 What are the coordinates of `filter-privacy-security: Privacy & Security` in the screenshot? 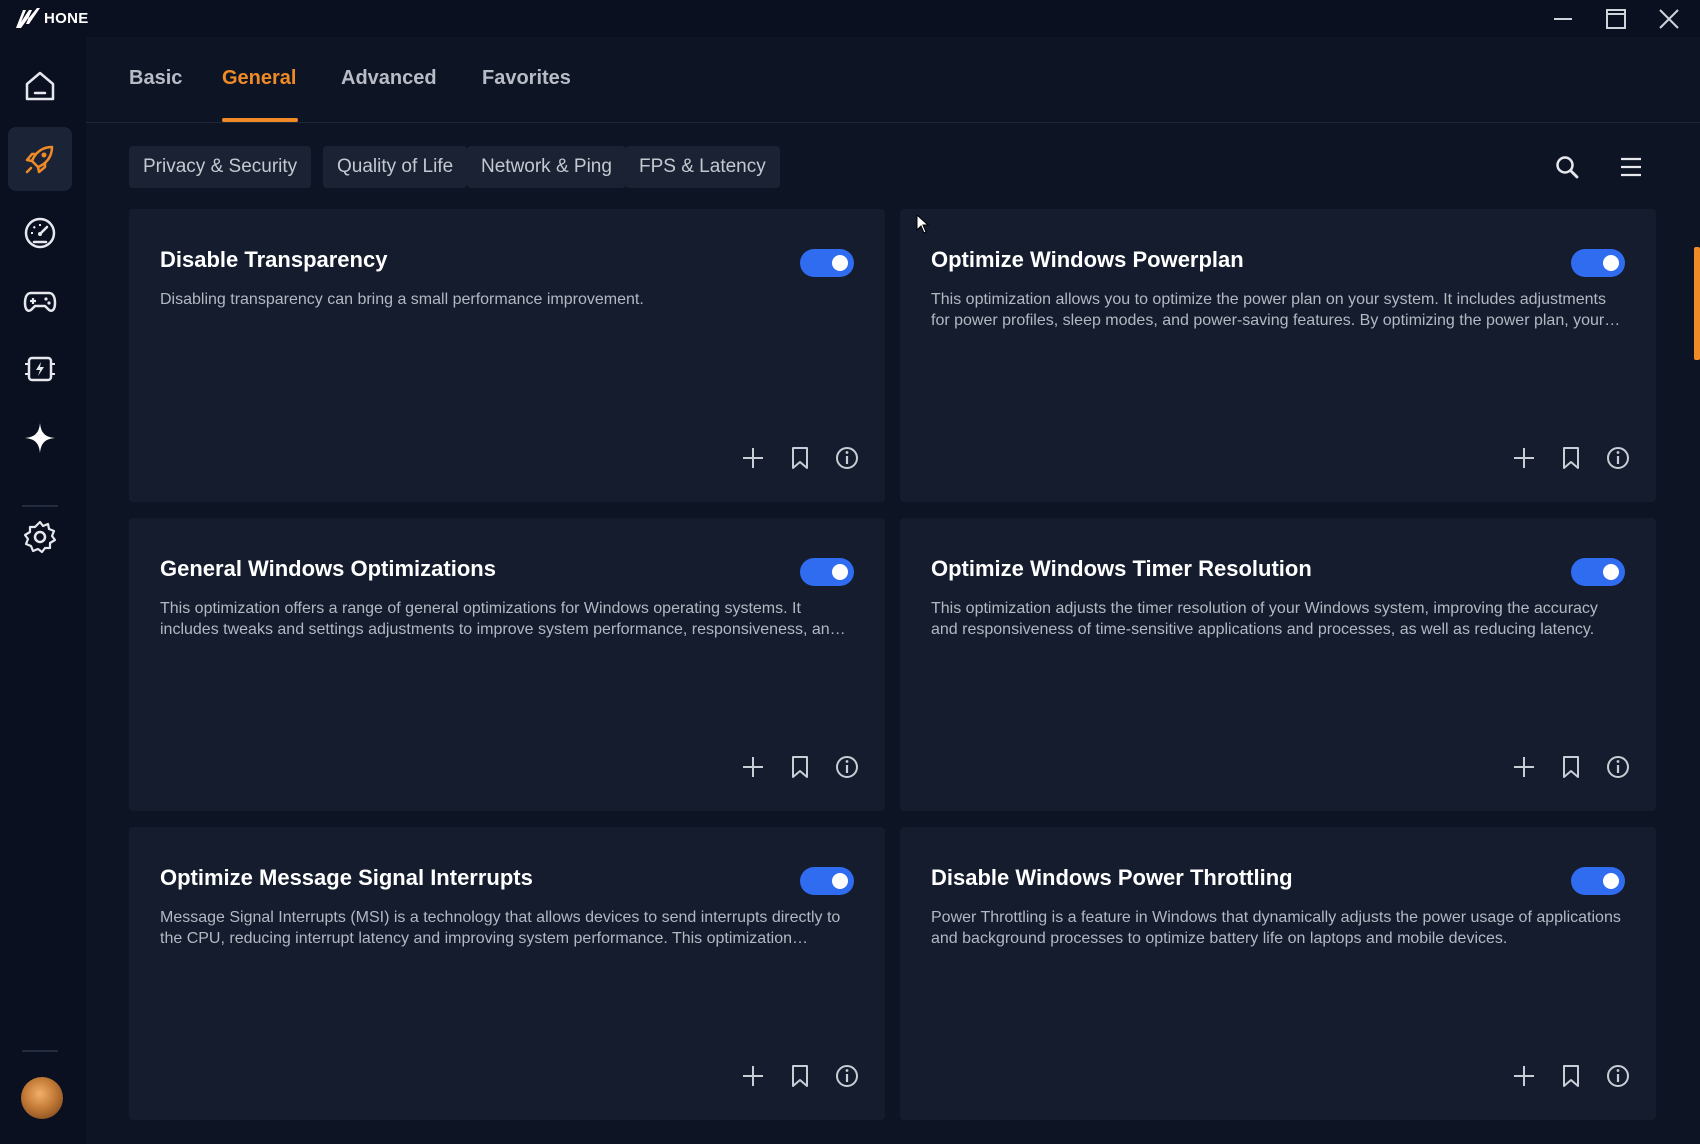 It's located at (220, 167).